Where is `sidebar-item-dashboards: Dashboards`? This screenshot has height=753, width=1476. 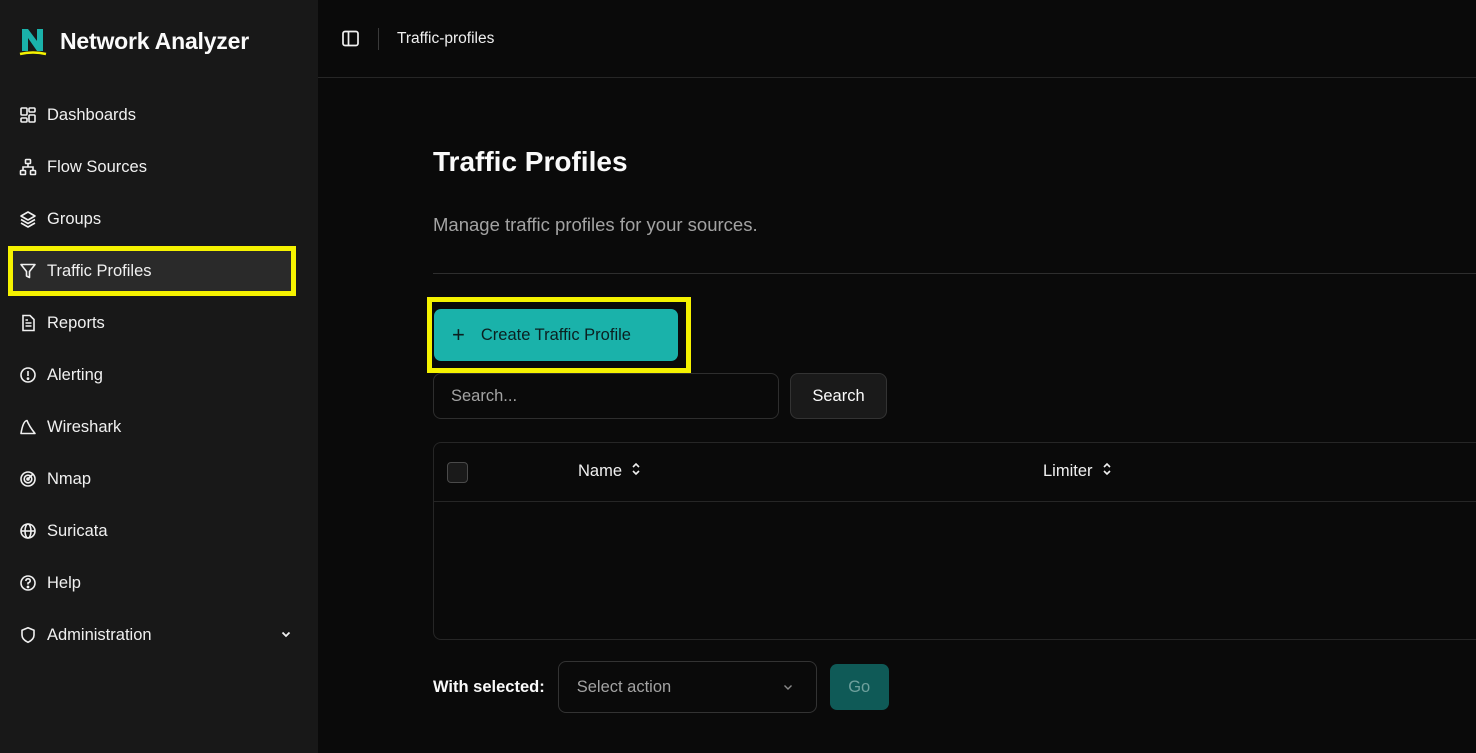
sidebar-item-dashboards: Dashboards is located at coordinates (157, 115).